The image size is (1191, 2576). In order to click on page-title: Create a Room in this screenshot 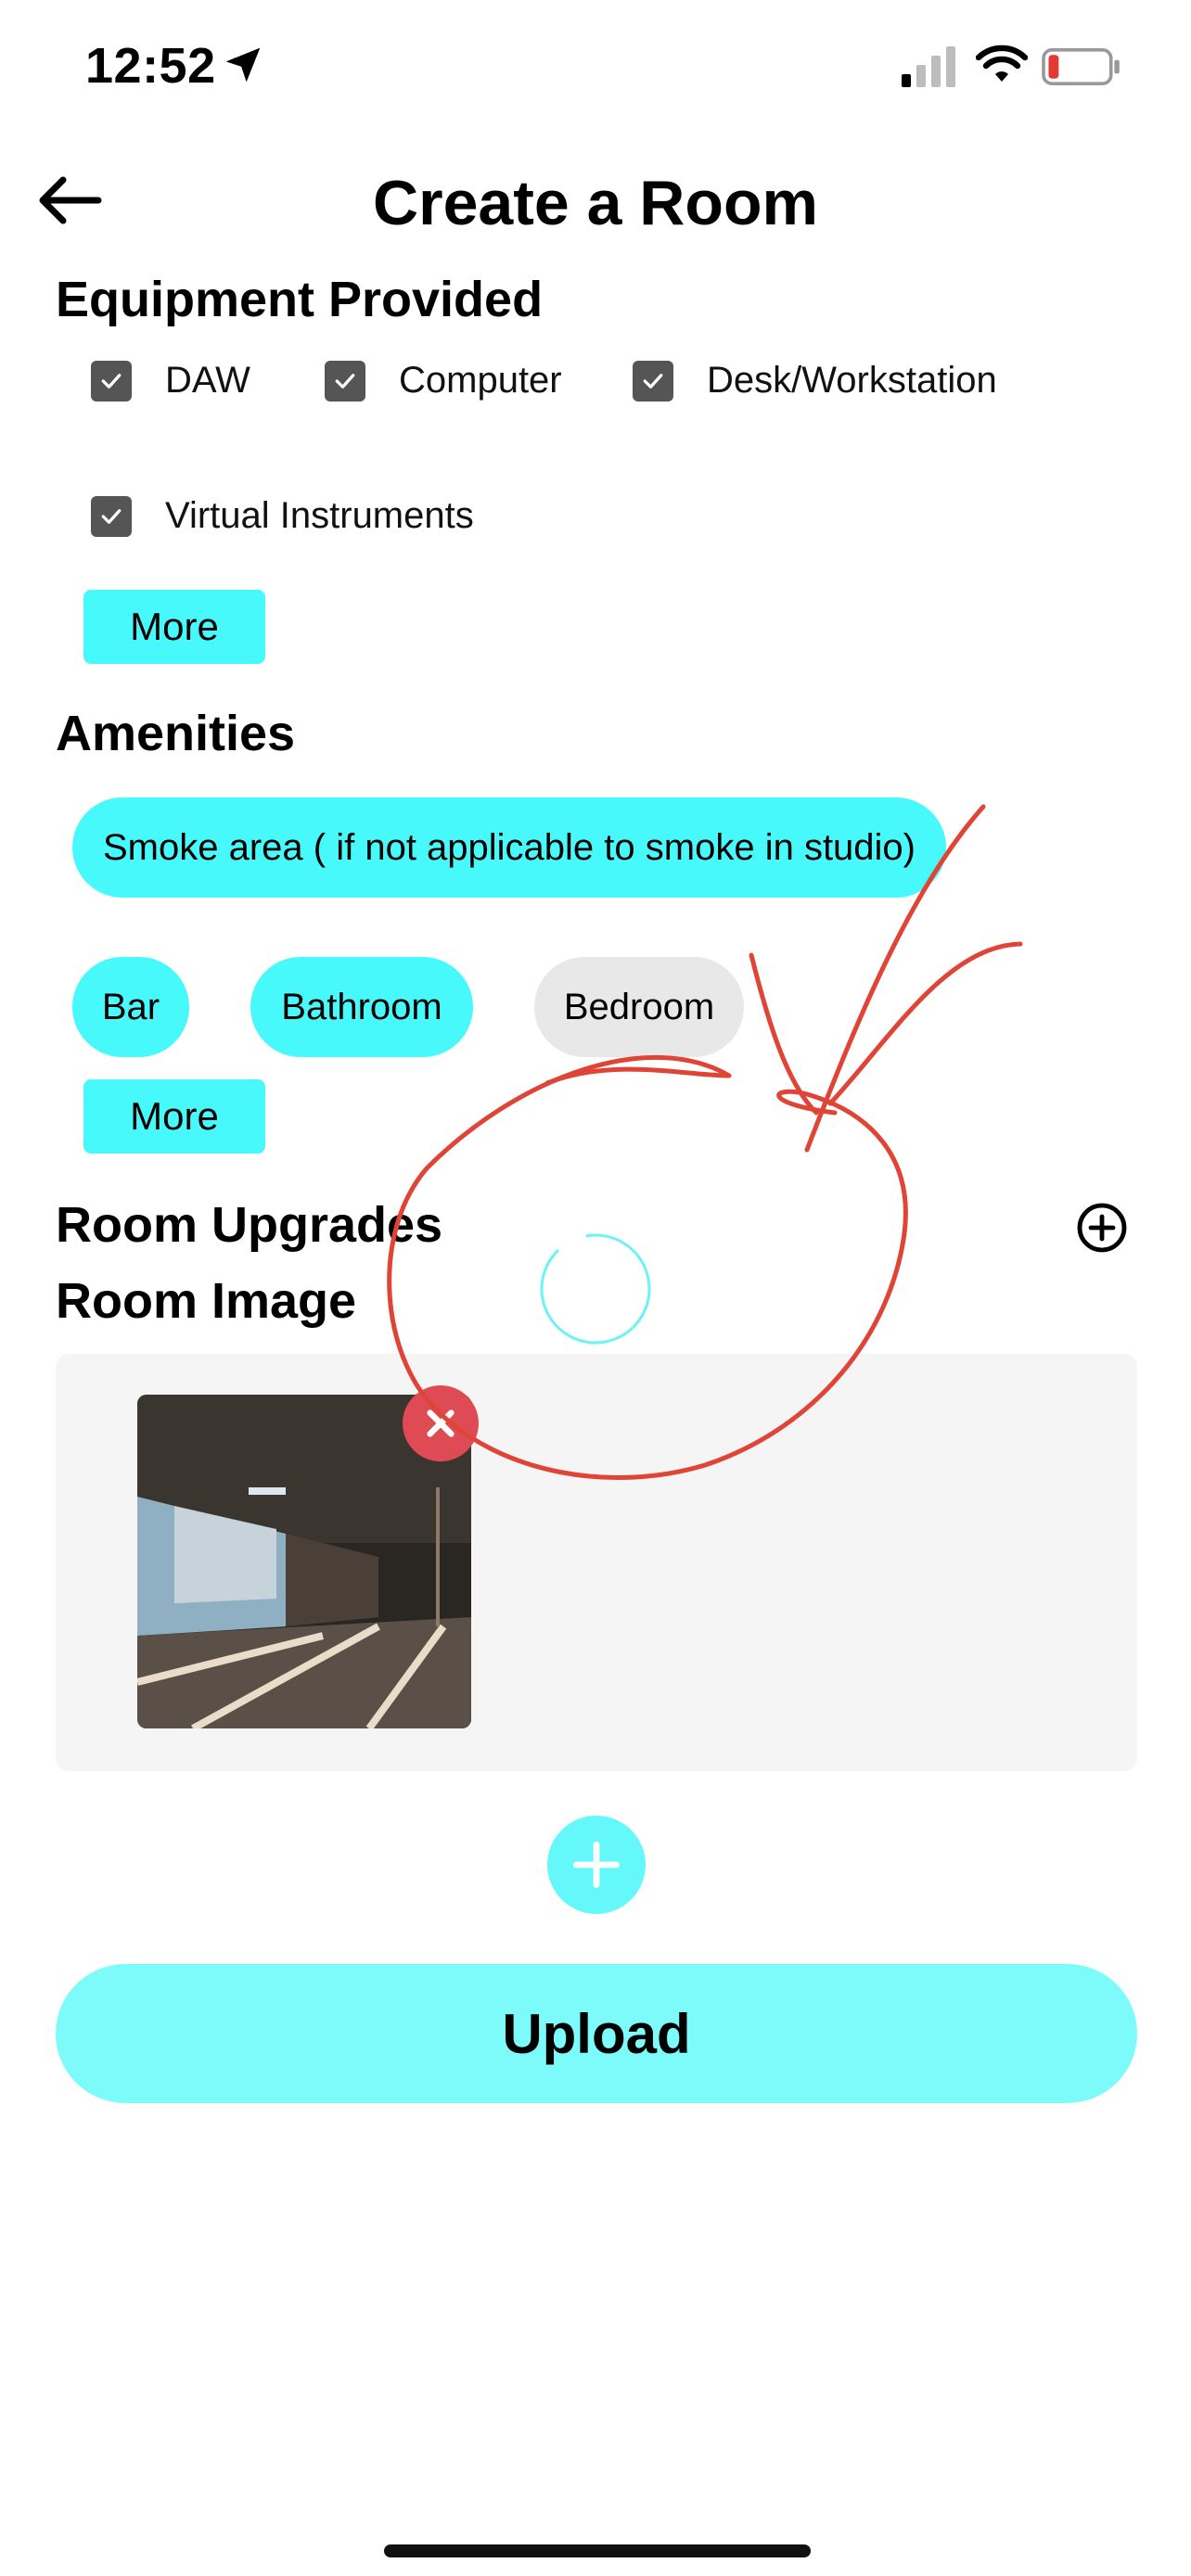, I will do `click(595, 203)`.